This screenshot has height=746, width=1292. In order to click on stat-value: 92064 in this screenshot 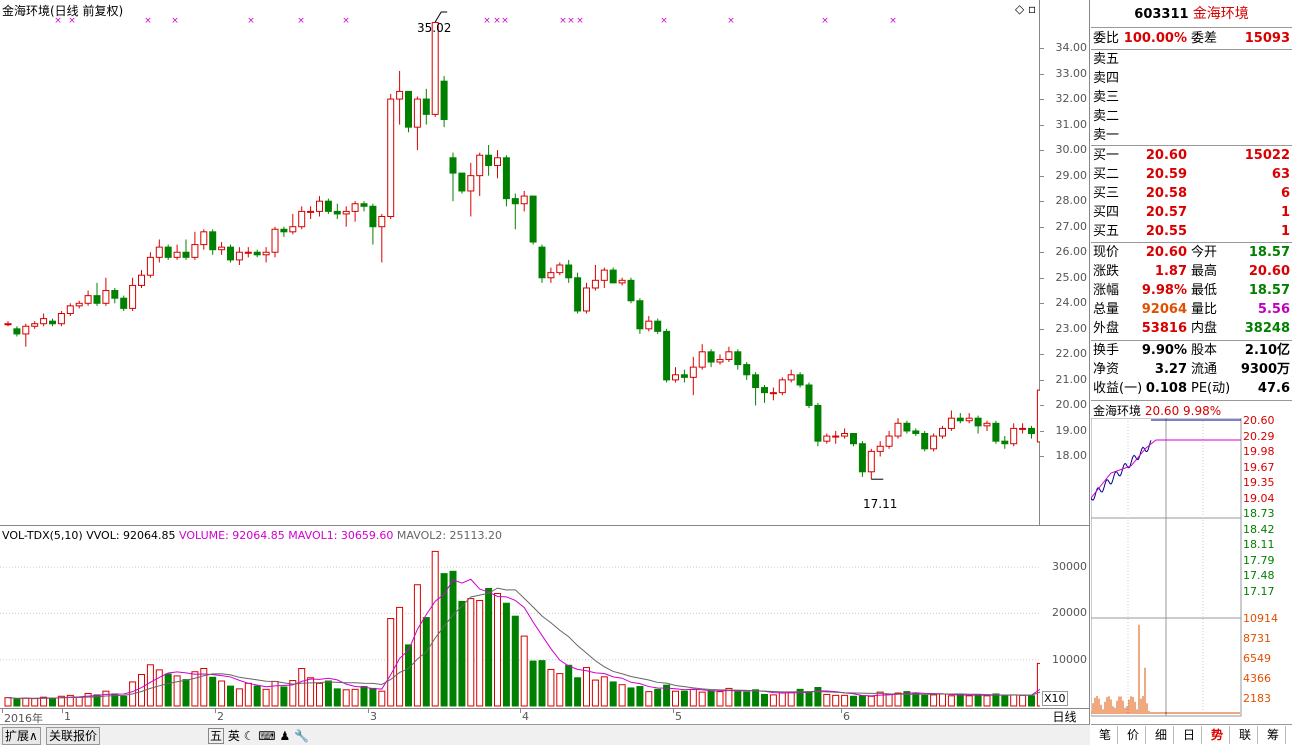, I will do `click(1164, 309)`.